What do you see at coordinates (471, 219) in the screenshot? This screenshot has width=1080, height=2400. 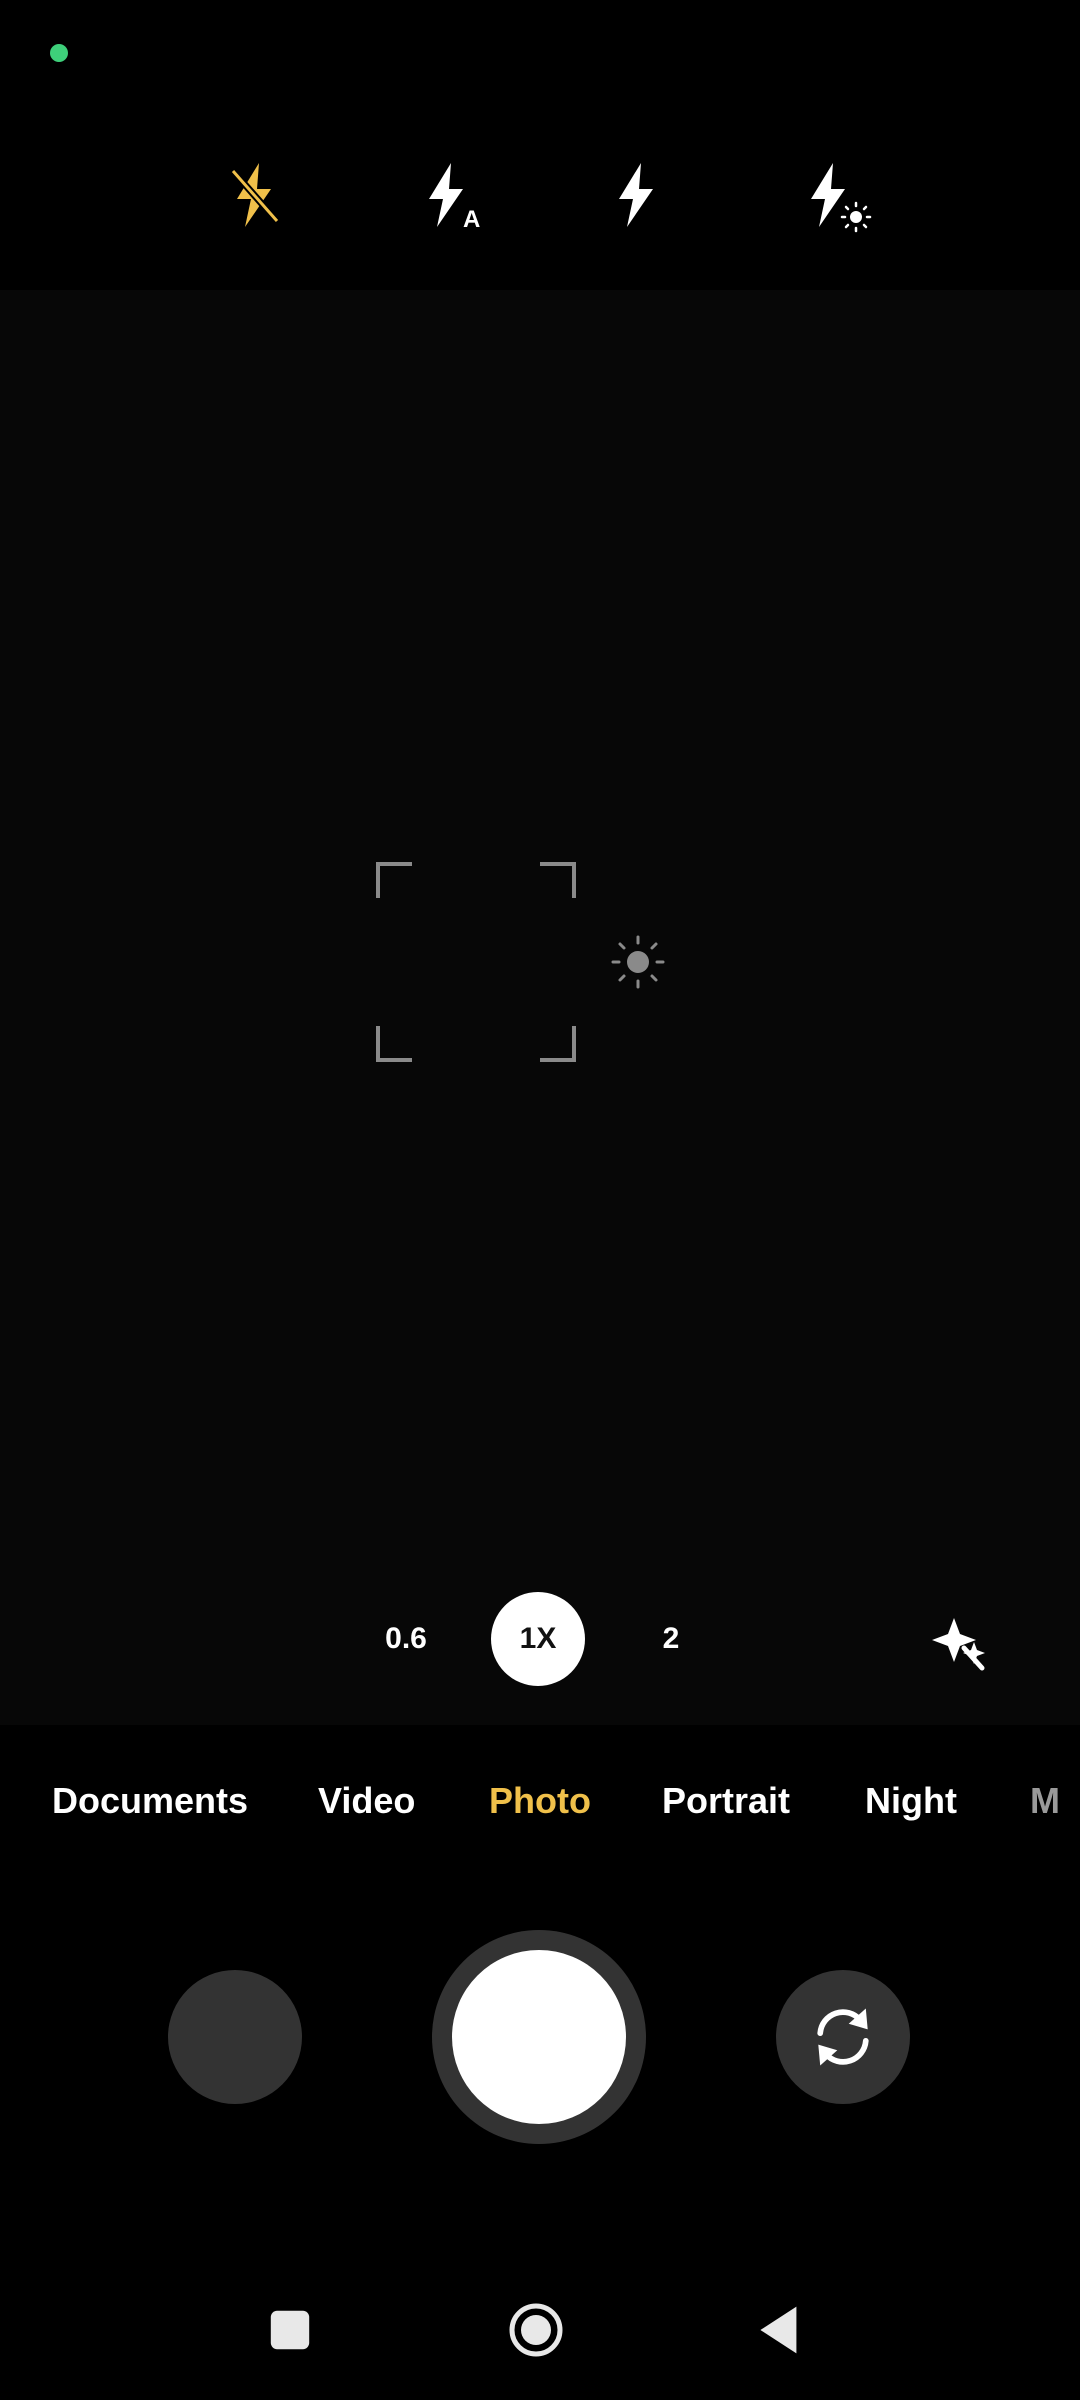 I see `svg-text: A` at bounding box center [471, 219].